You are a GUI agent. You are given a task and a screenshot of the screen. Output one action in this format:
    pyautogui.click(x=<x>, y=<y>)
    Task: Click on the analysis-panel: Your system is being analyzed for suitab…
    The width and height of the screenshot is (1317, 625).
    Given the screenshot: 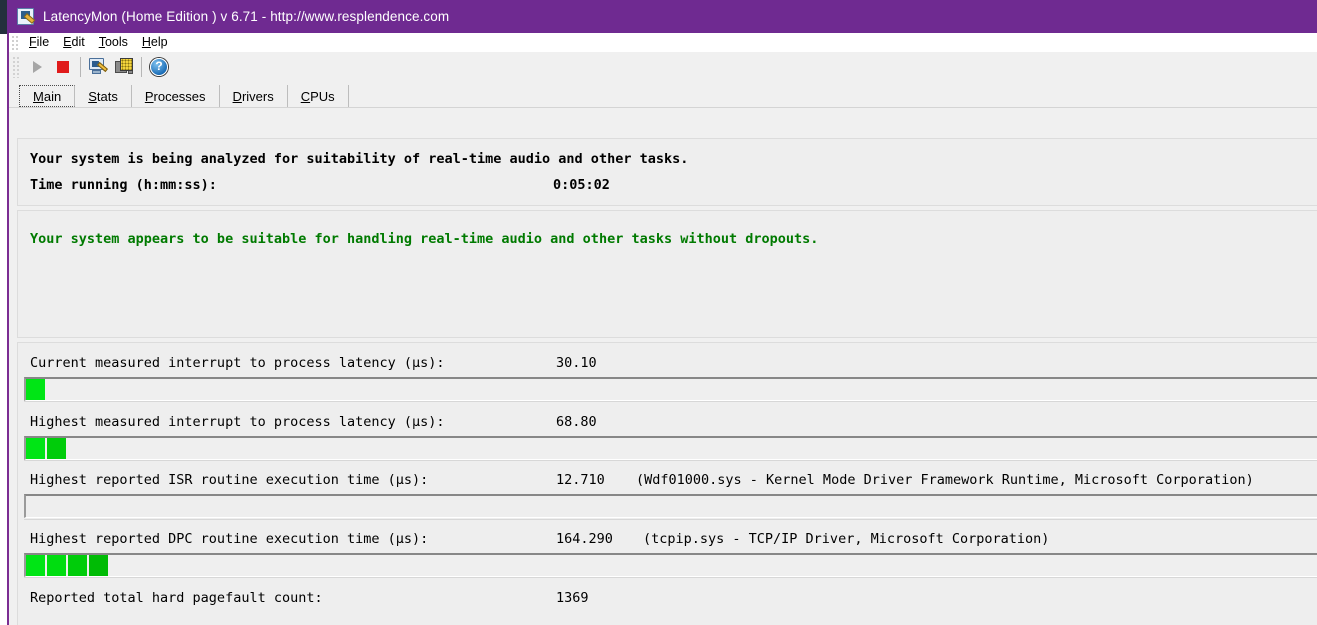 What is the action you would take?
    pyautogui.click(x=667, y=172)
    